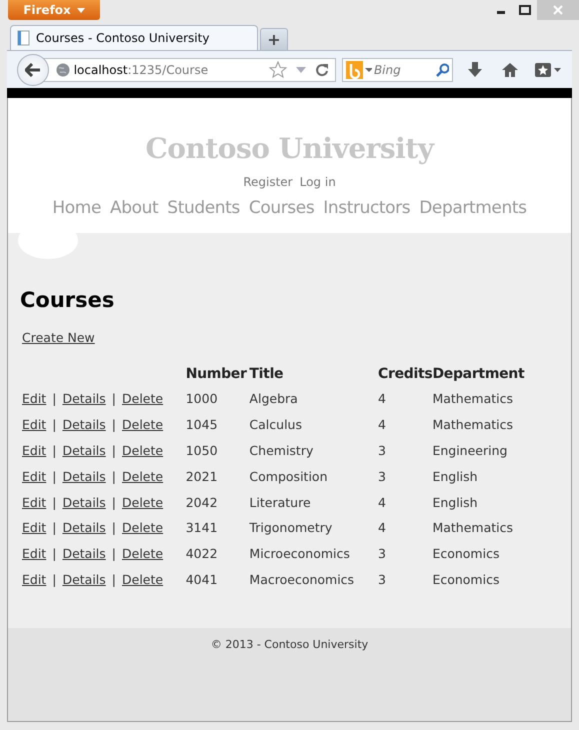  Describe the element at coordinates (63, 69) in the screenshot. I see `globe-icon` at that location.